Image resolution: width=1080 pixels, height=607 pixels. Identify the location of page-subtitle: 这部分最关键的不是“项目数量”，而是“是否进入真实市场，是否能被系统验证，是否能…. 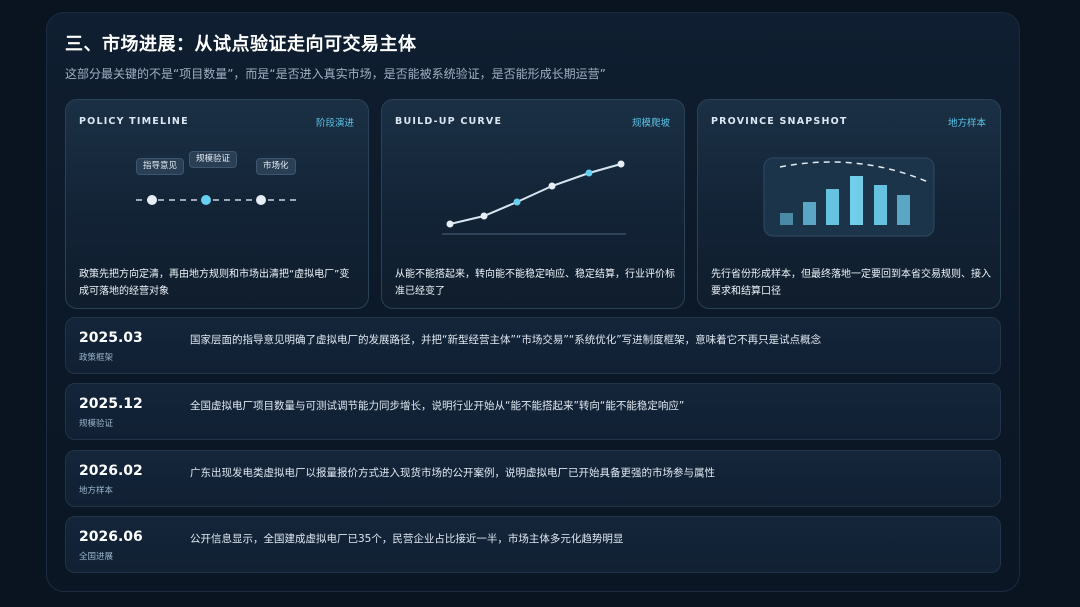
(335, 74).